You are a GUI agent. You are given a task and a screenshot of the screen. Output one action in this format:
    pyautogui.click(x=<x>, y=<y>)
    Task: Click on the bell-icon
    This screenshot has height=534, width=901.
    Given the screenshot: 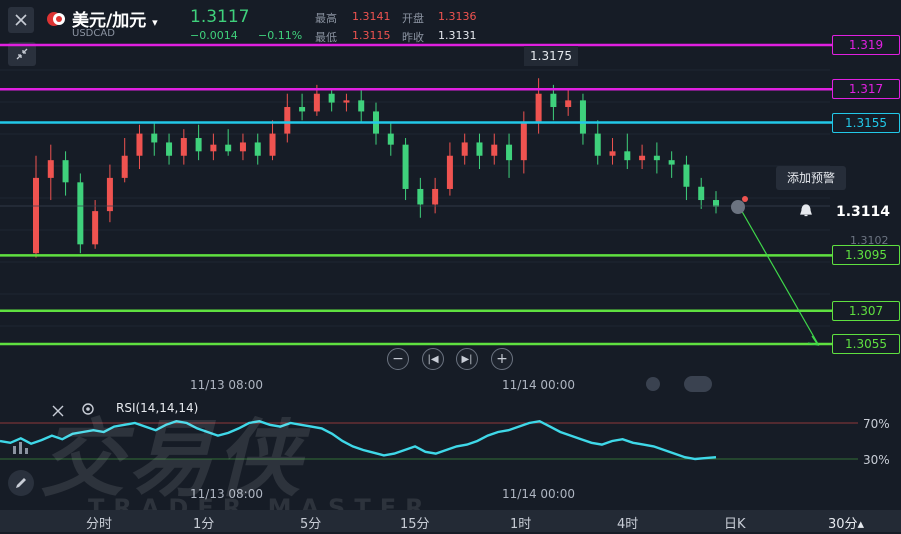 What is the action you would take?
    pyautogui.click(x=806, y=213)
    